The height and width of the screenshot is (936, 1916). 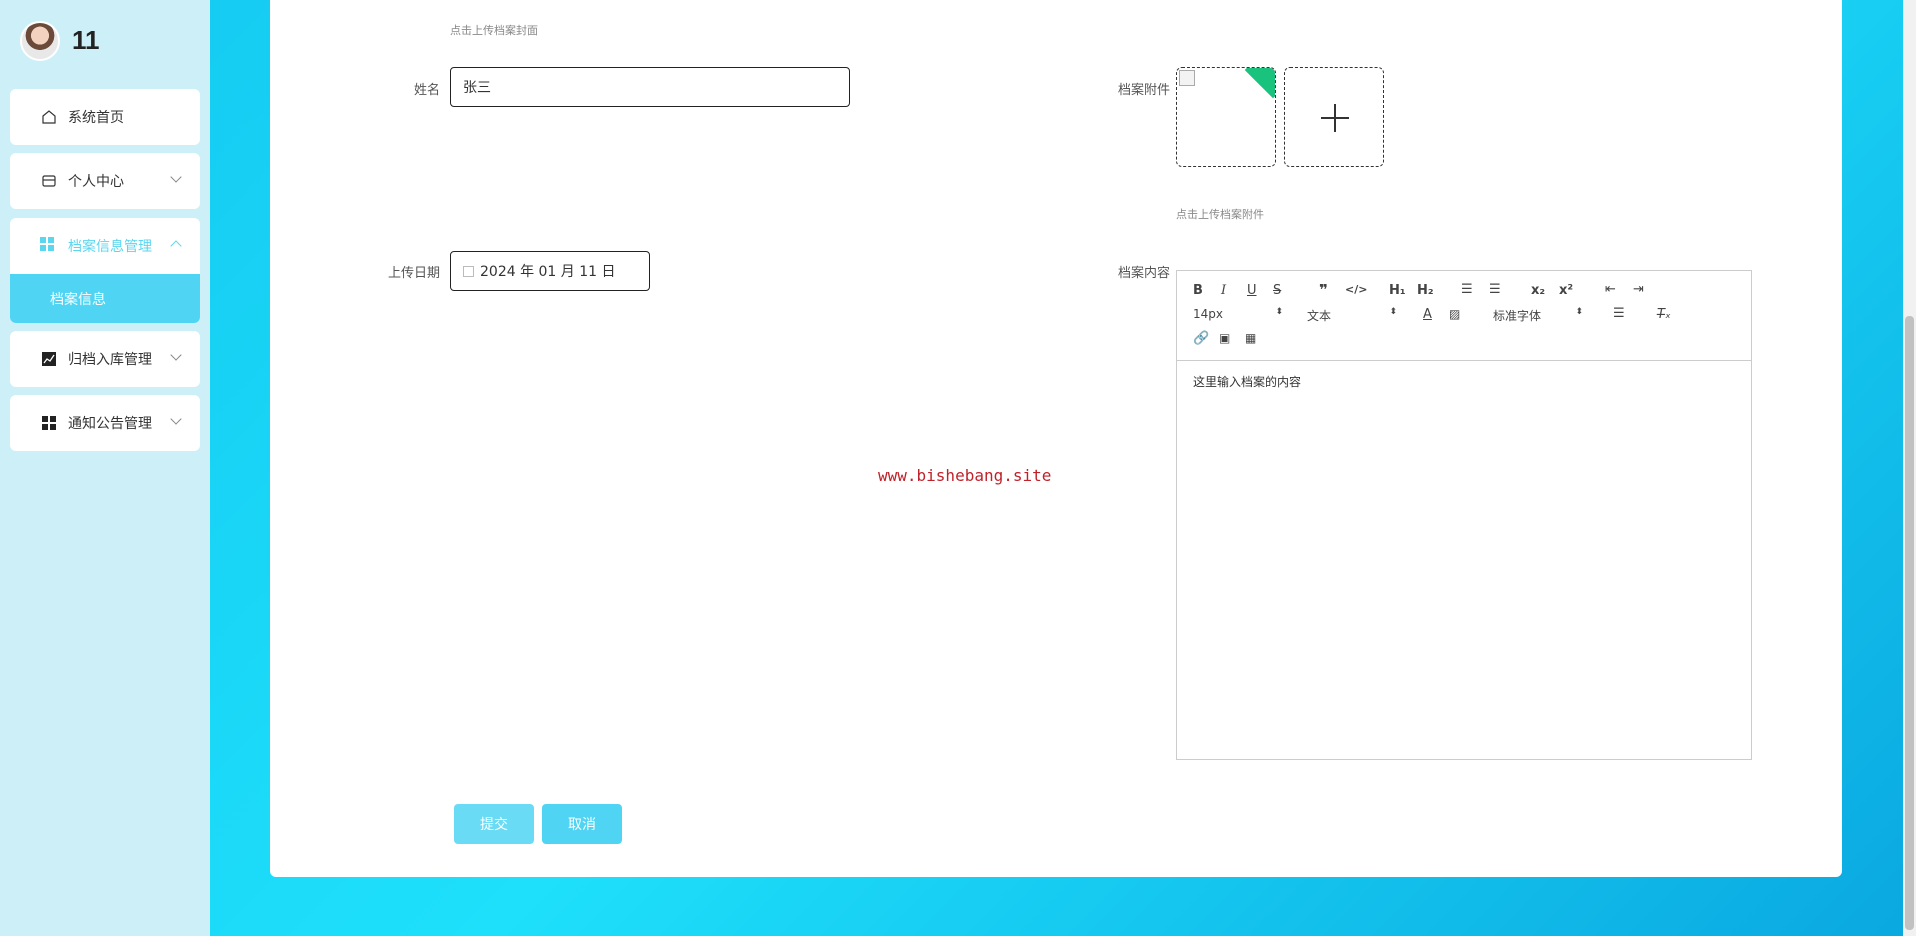 What do you see at coordinates (1319, 316) in the screenshot?
I see `block-format-value: 文本` at bounding box center [1319, 316].